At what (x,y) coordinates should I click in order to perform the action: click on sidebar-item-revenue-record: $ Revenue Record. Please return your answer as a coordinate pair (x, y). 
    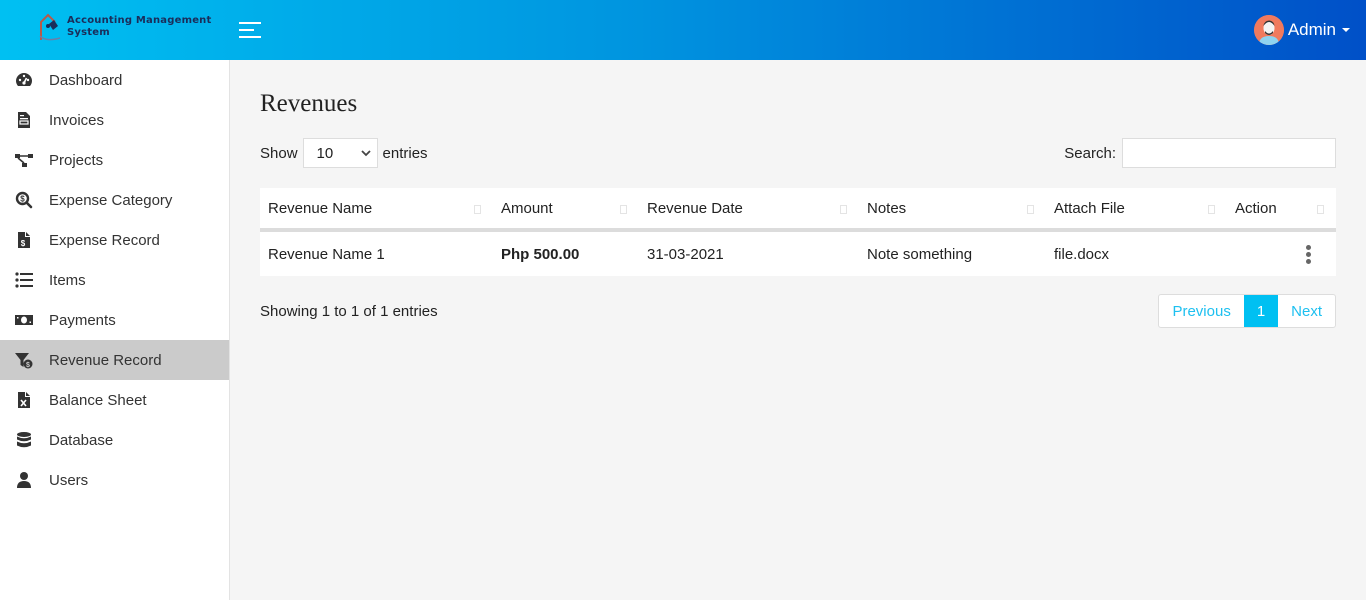
    Looking at the image, I should click on (114, 360).